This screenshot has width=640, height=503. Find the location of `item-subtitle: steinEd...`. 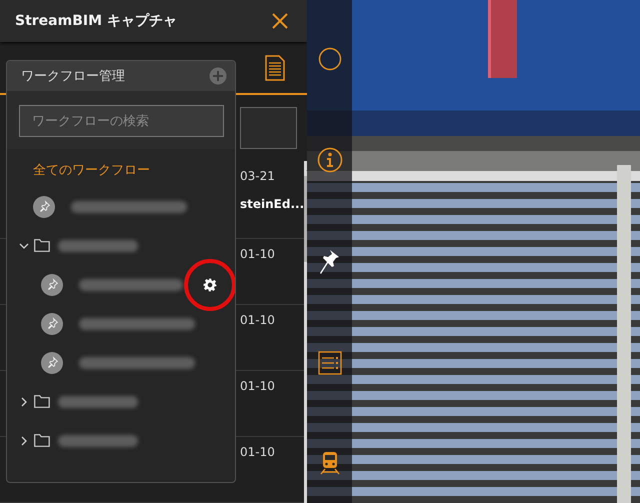

item-subtitle: steinEd... is located at coordinates (272, 203).